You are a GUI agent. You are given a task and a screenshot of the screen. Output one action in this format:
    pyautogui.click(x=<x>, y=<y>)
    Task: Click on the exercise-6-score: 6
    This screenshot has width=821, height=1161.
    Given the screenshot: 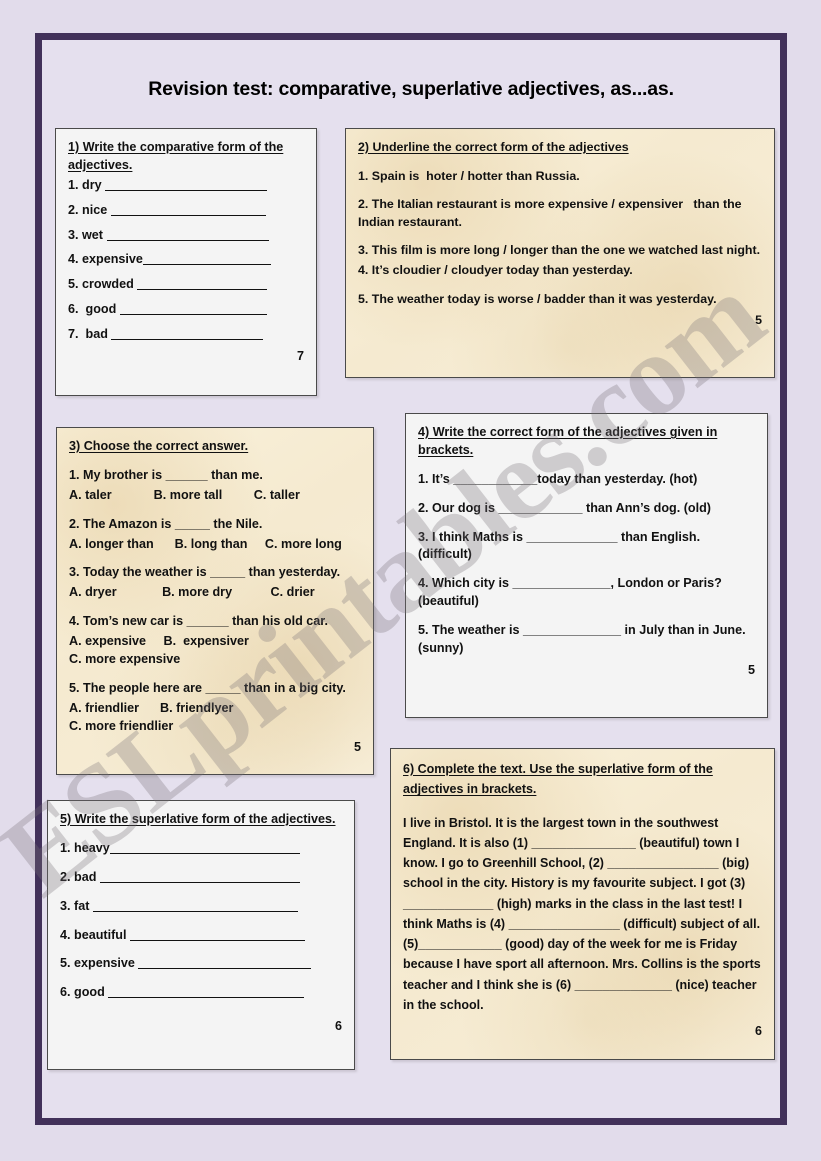 What is the action you would take?
    pyautogui.click(x=758, y=1031)
    